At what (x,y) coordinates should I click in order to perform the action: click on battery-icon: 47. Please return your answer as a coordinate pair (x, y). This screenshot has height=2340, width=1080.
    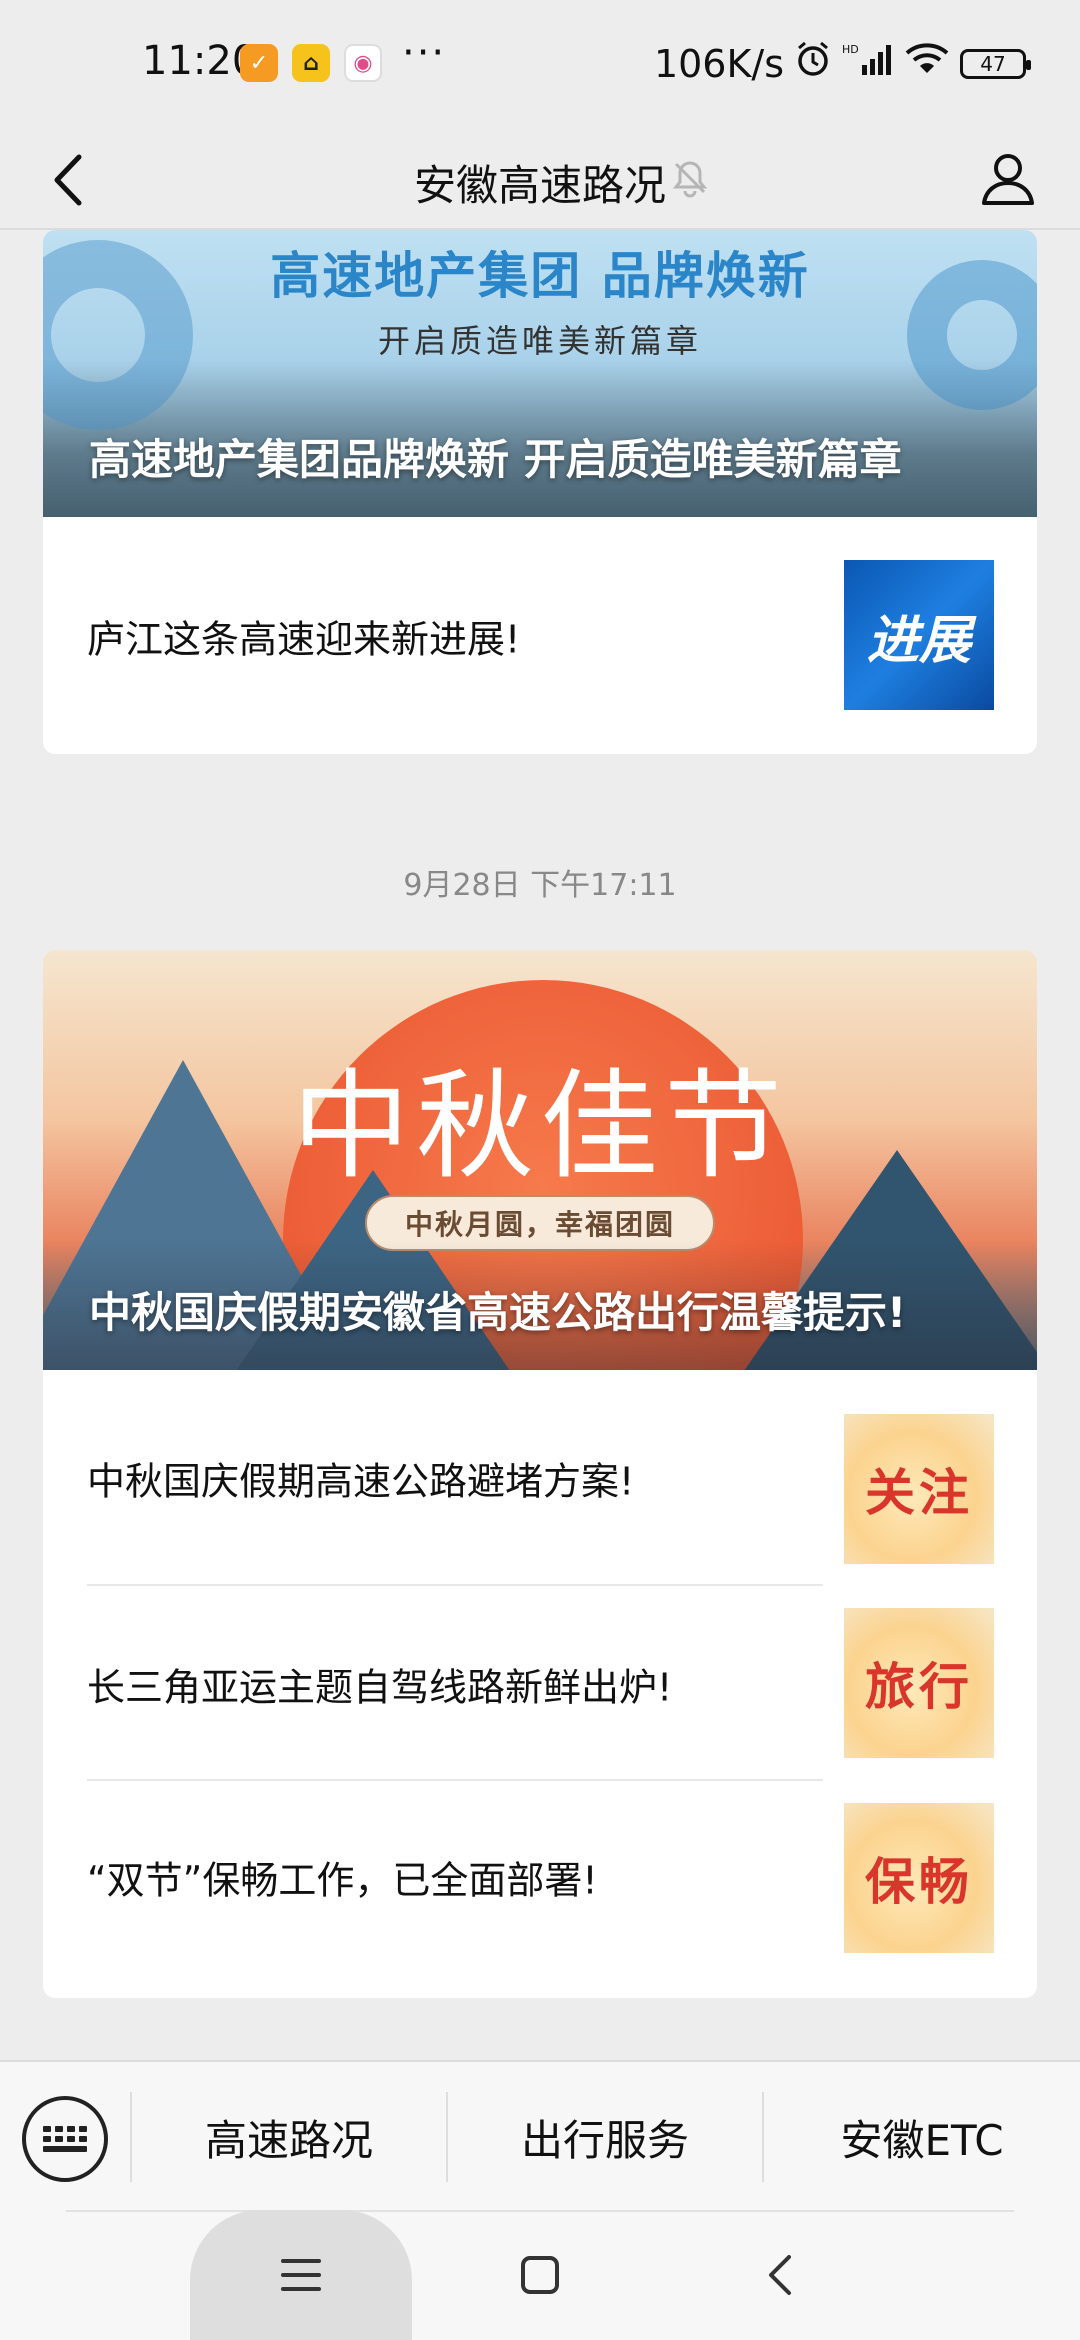
    Looking at the image, I should click on (995, 63).